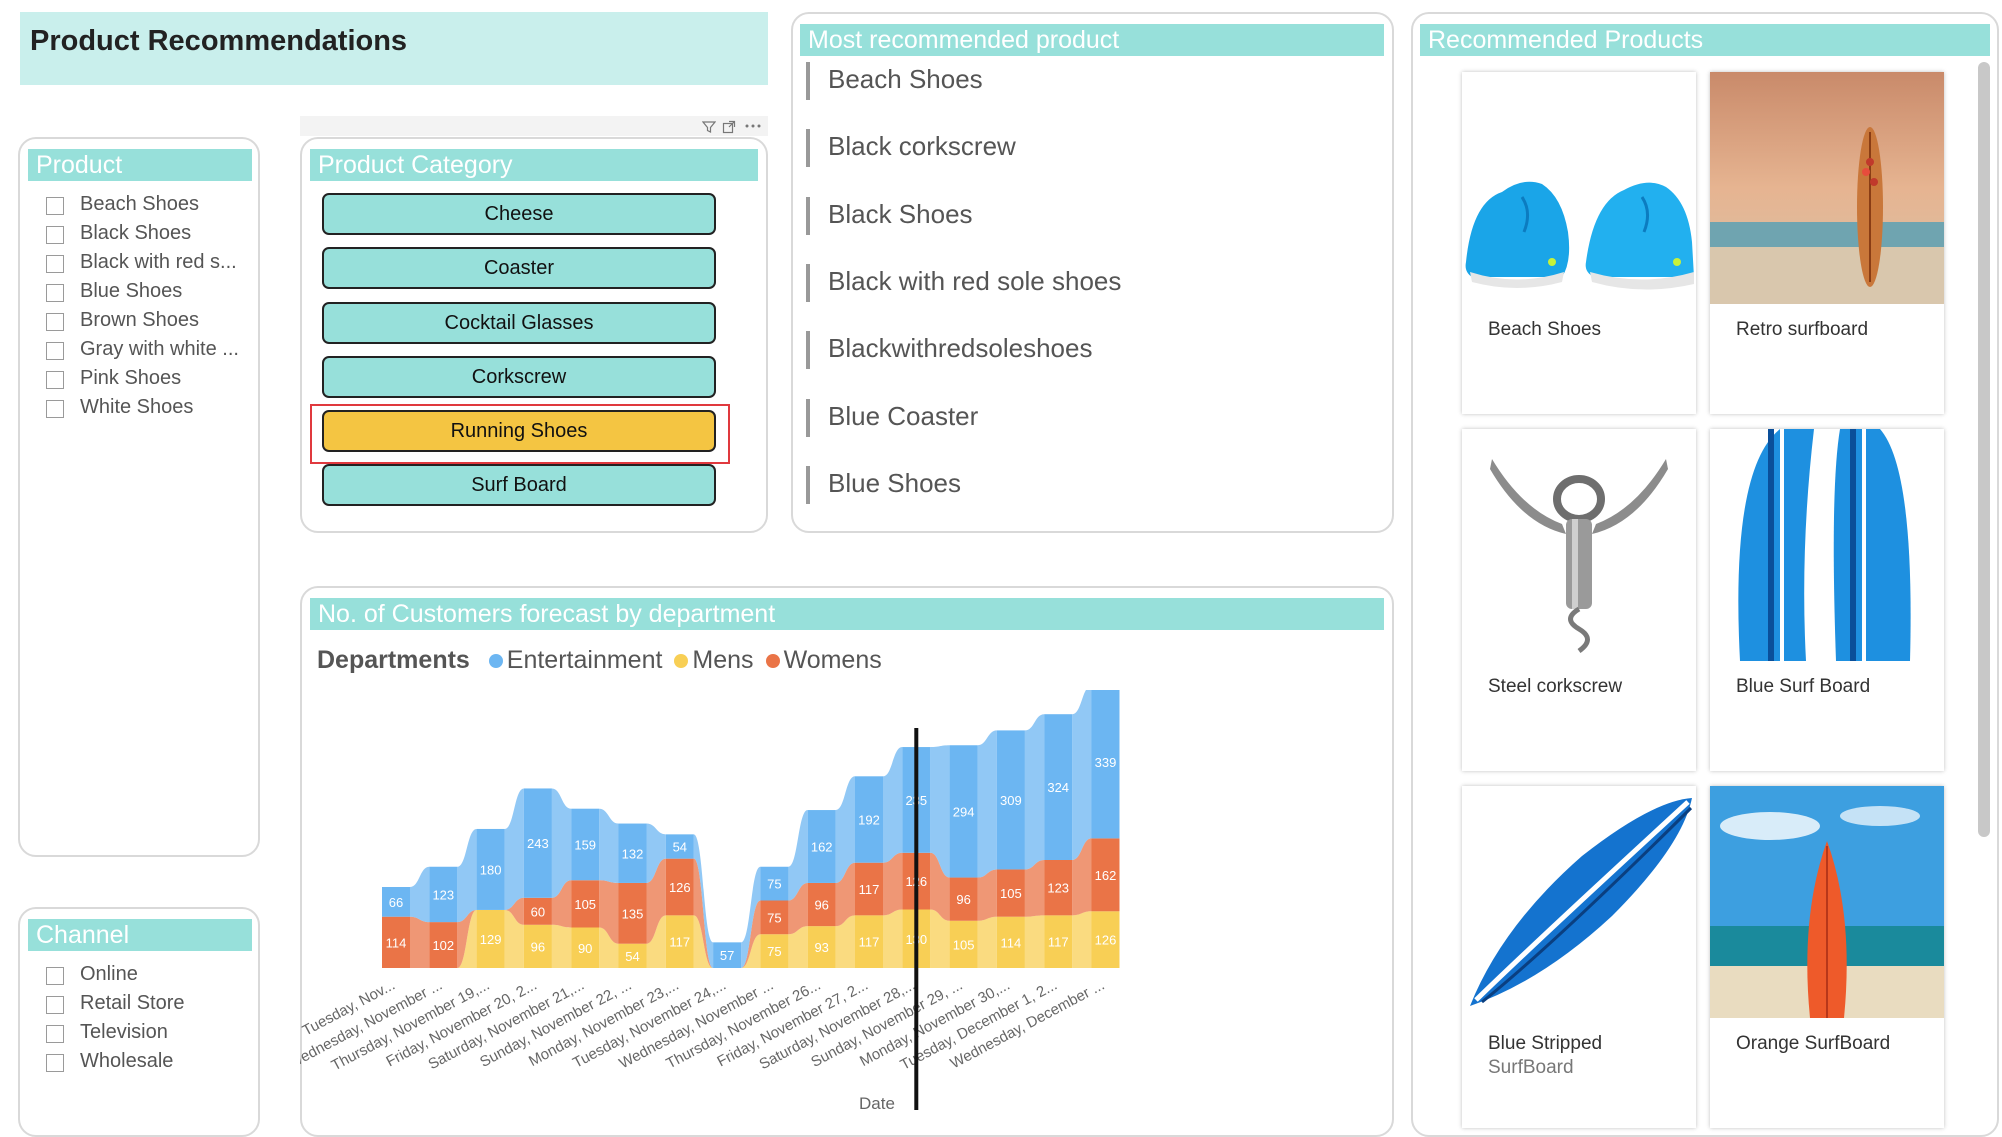  What do you see at coordinates (519, 485) in the screenshot?
I see `category-button: Surf Board` at bounding box center [519, 485].